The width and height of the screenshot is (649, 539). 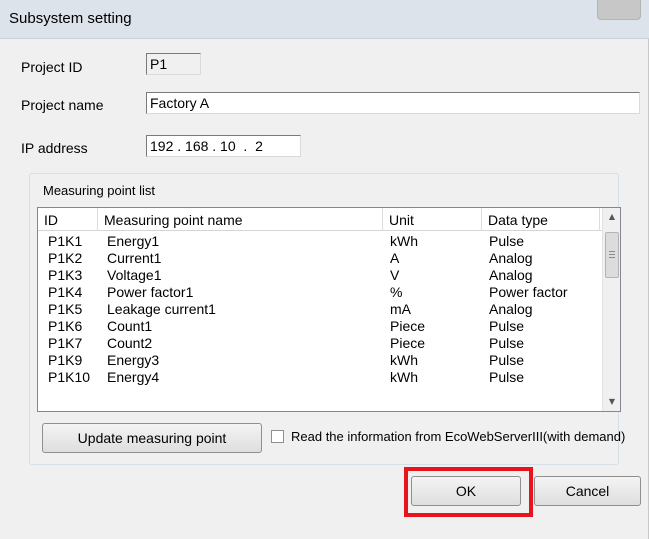 What do you see at coordinates (468, 492) in the screenshot?
I see `ok-highlight-box` at bounding box center [468, 492].